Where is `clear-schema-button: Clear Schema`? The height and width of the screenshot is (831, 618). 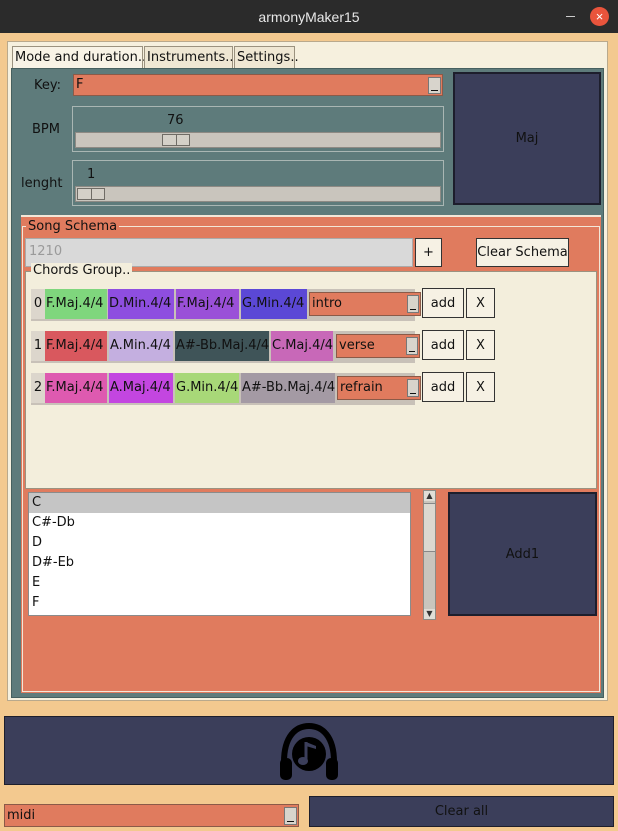
clear-schema-button: Clear Schema is located at coordinates (522, 252).